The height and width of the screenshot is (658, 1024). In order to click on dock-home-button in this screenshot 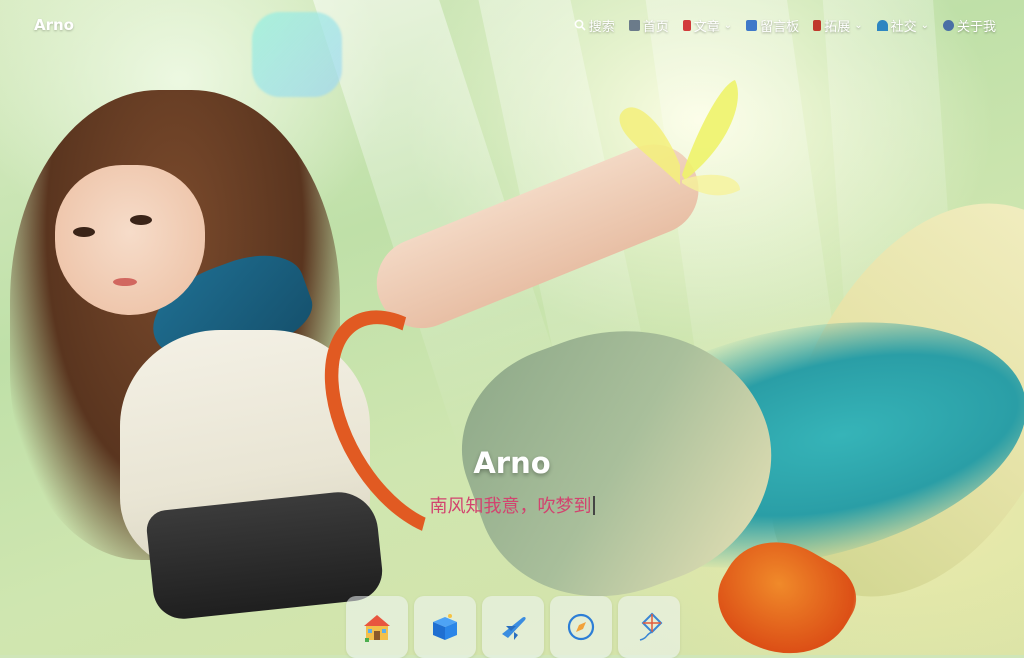, I will do `click(377, 627)`.